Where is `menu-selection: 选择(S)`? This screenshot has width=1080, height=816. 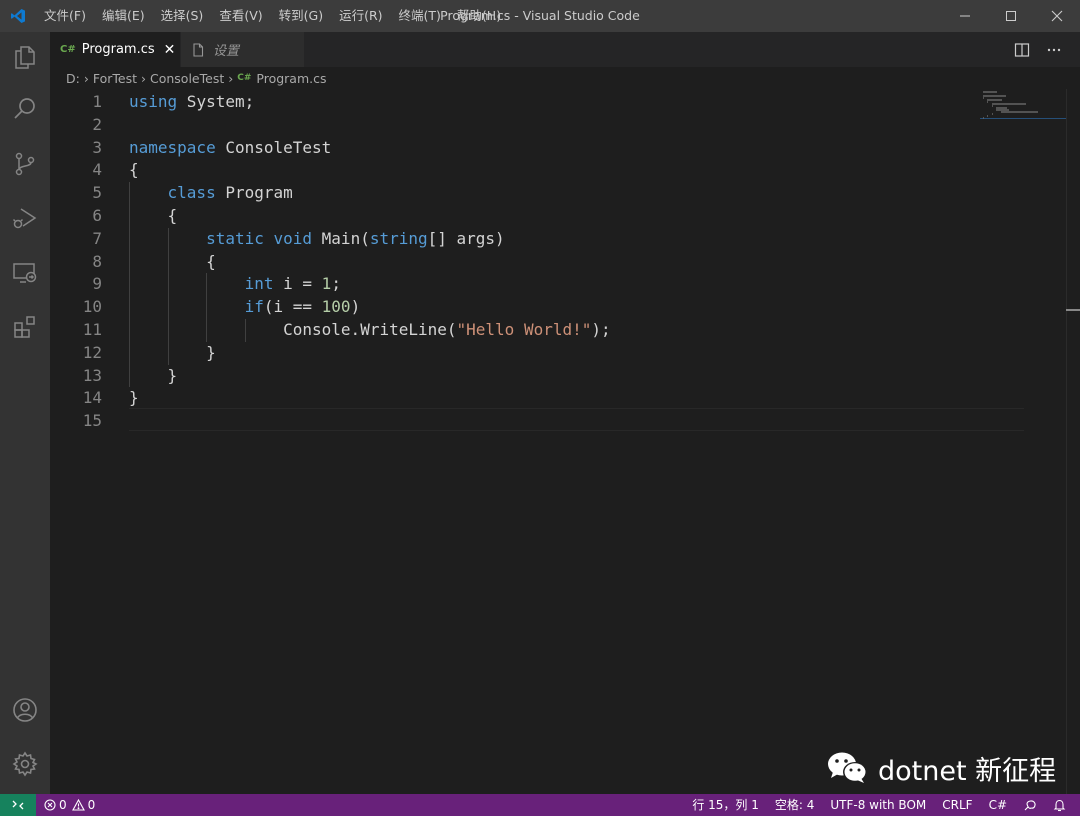
menu-selection: 选择(S) is located at coordinates (182, 16).